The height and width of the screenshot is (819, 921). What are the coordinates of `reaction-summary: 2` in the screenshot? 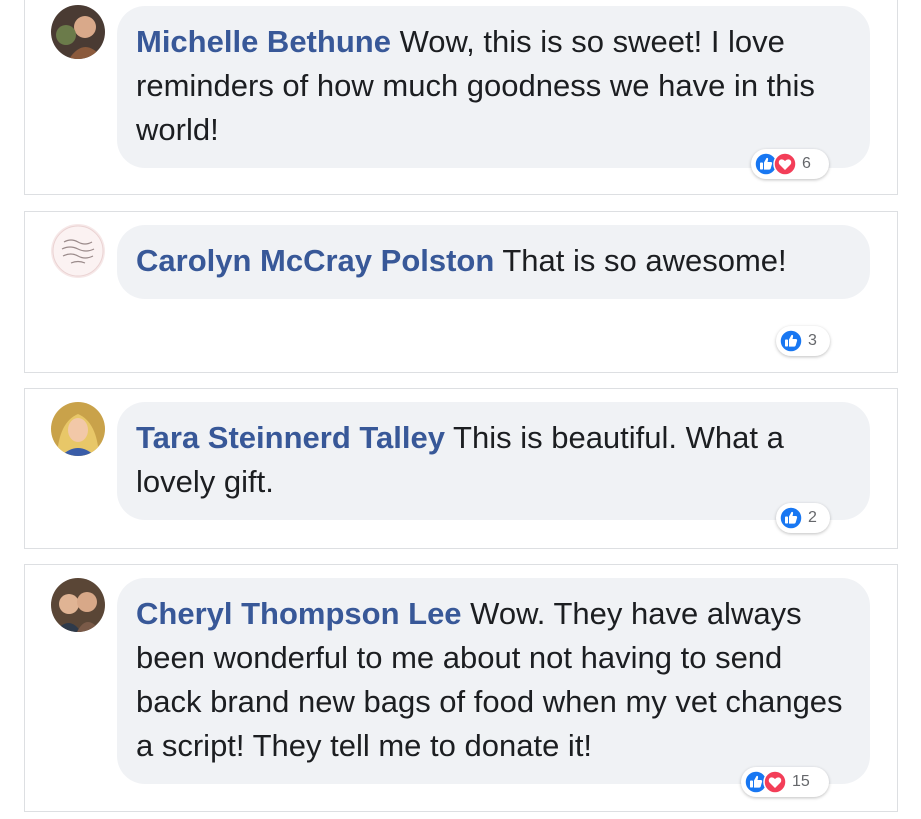 It's located at (803, 518).